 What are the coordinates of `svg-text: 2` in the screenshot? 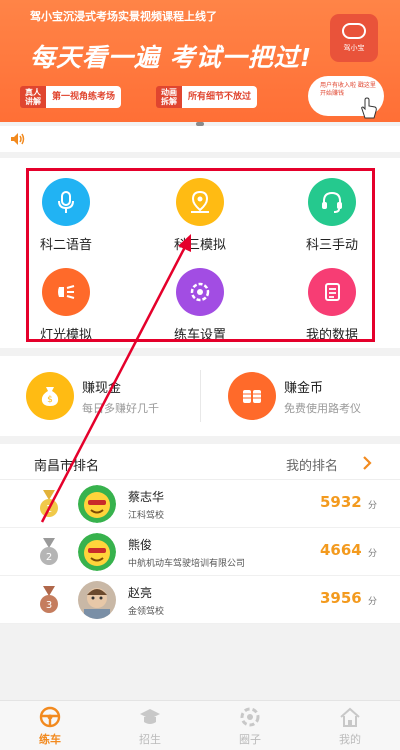 It's located at (49, 557).